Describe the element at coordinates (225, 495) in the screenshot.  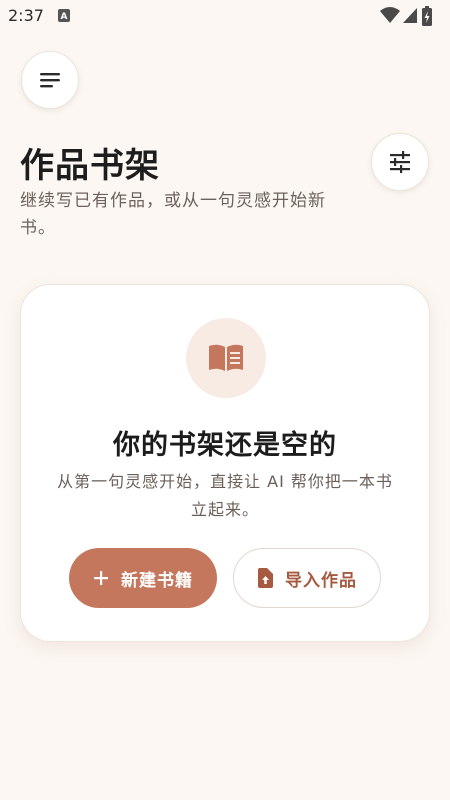
I see `empty-description: 从第一句灵感开始，直接让 AI 帮你把一本书立起来。` at that location.